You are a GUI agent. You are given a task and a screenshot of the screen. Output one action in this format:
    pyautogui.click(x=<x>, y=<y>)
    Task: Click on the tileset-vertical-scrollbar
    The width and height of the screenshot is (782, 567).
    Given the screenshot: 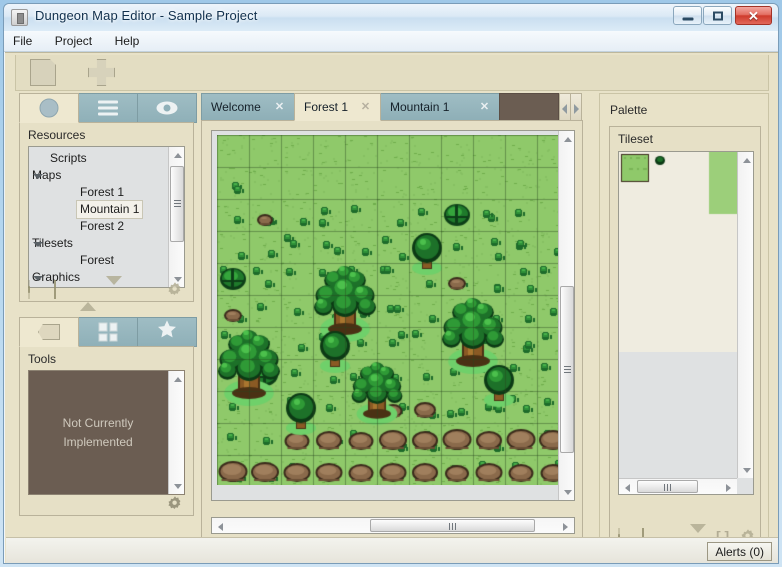 What is the action you would take?
    pyautogui.click(x=745, y=315)
    